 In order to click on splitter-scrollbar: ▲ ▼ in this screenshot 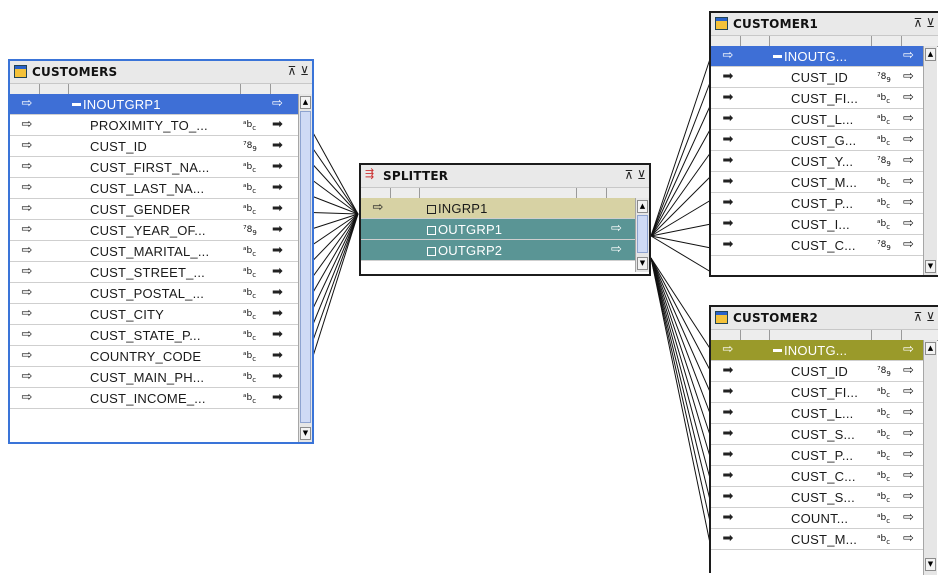, I will do `click(642, 235)`.